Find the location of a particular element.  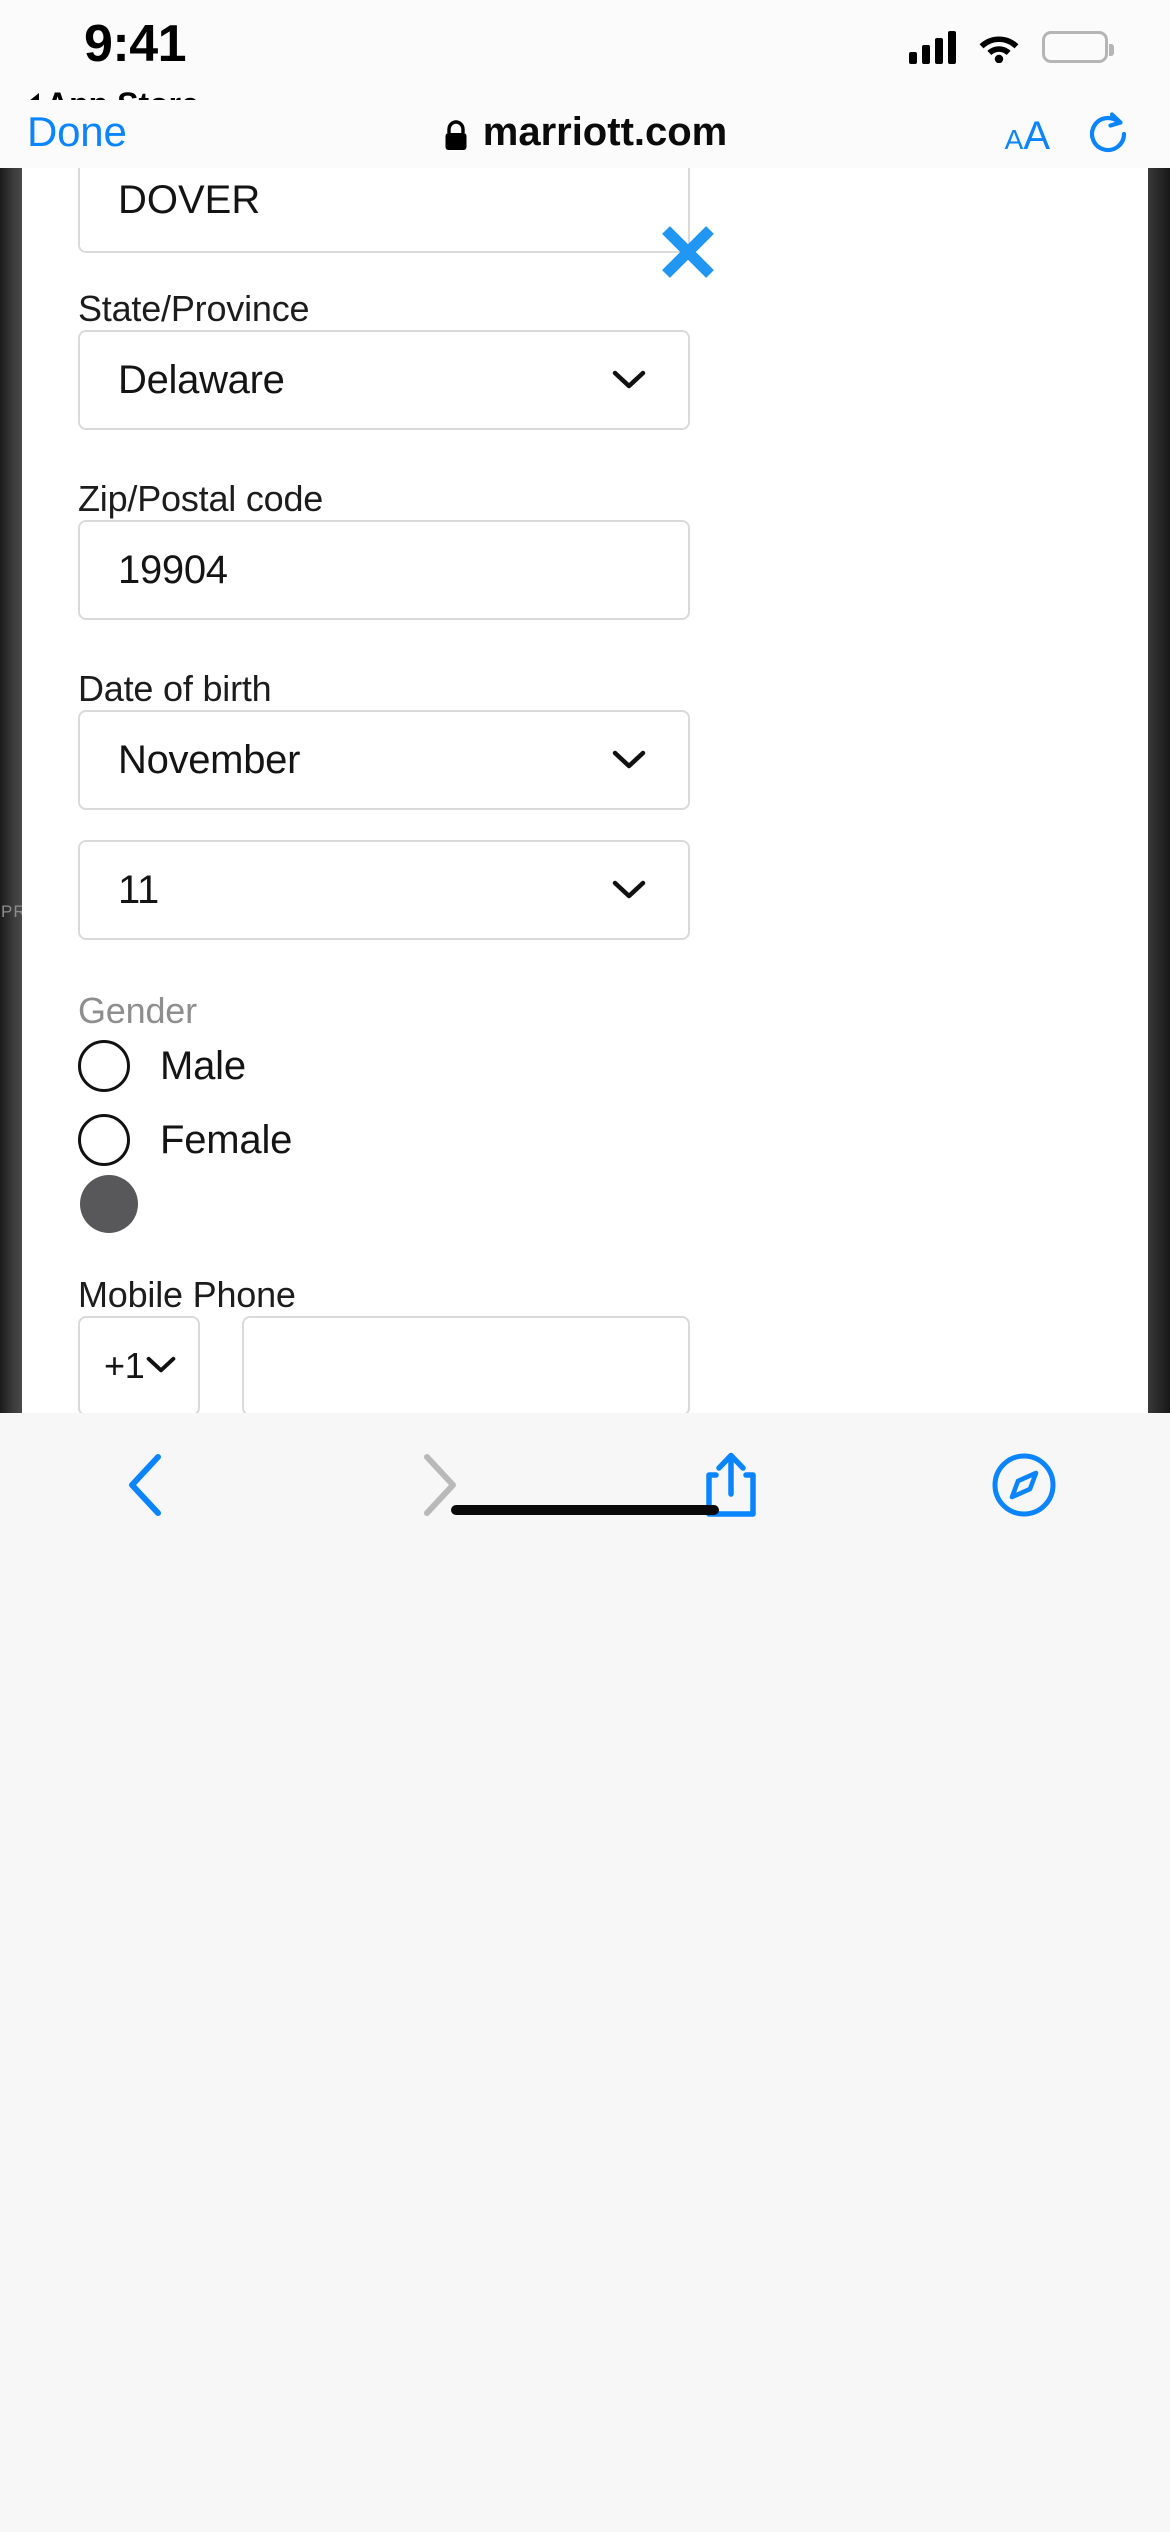

date-of-birth-month-value: November is located at coordinates (209, 759).